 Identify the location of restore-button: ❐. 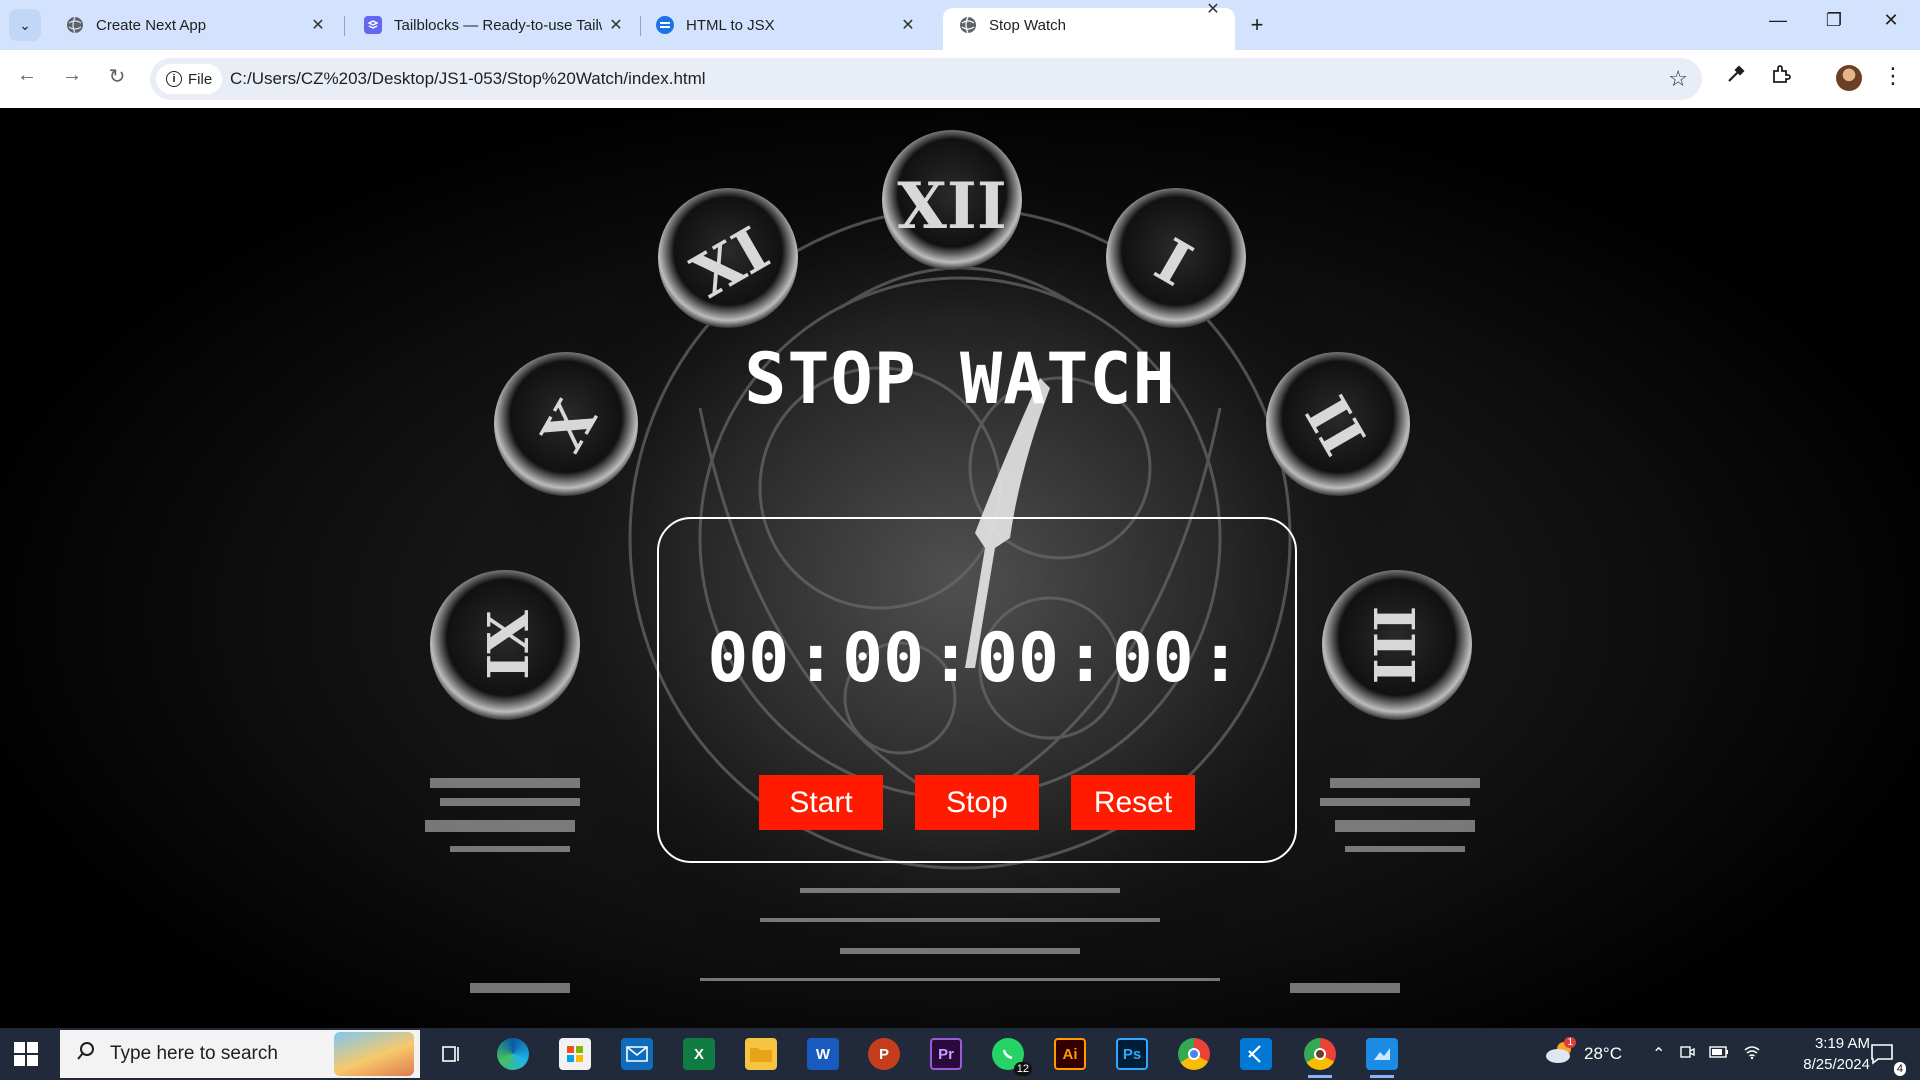
(1834, 20).